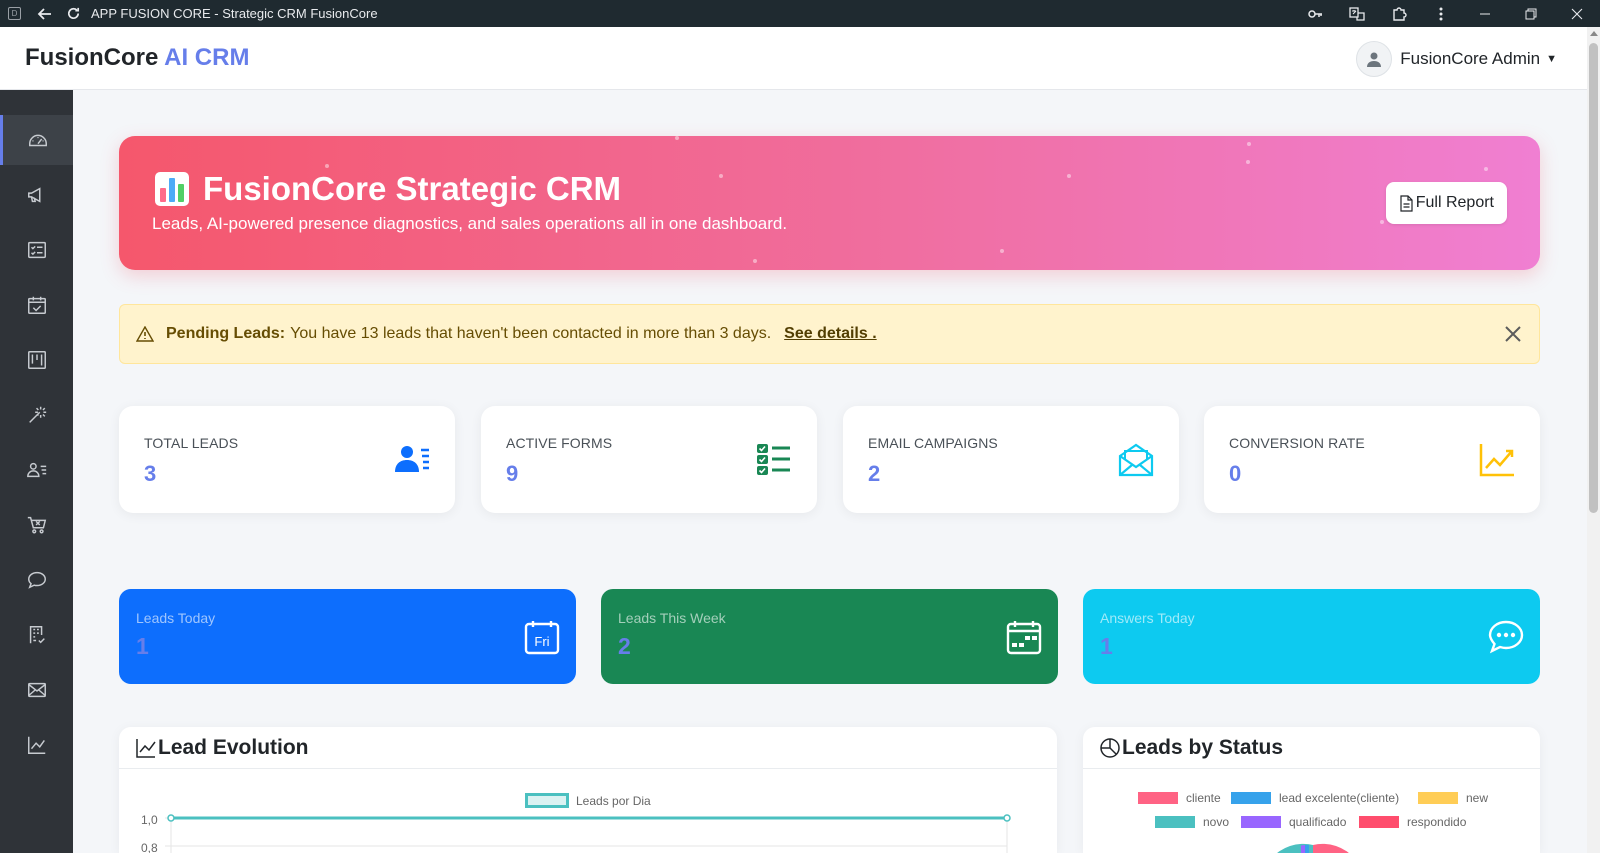 The image size is (1600, 853). I want to click on sidebar-item-reports, so click(36, 745).